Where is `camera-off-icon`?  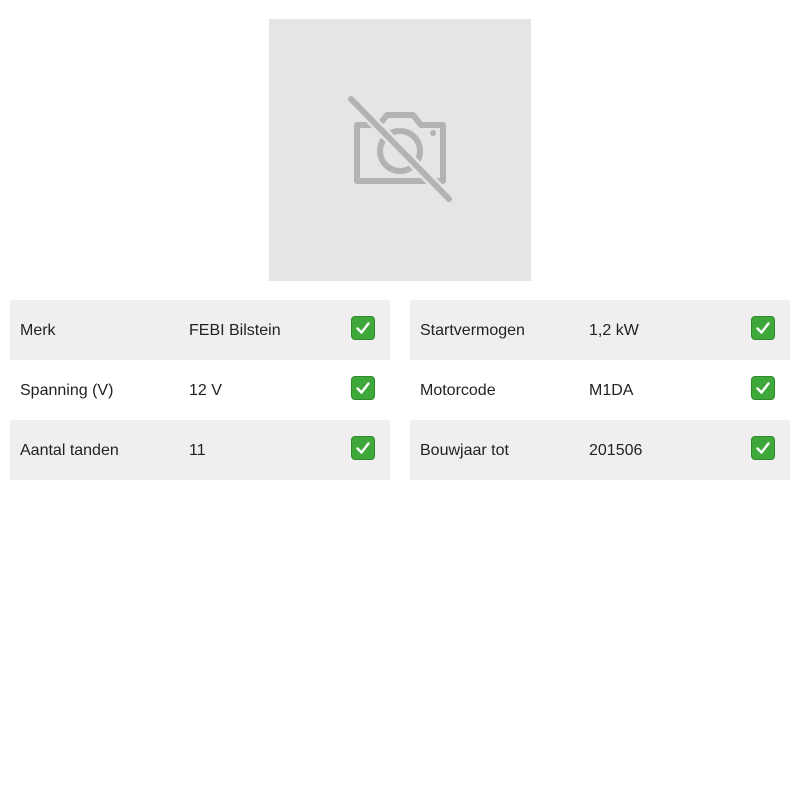 camera-off-icon is located at coordinates (400, 150).